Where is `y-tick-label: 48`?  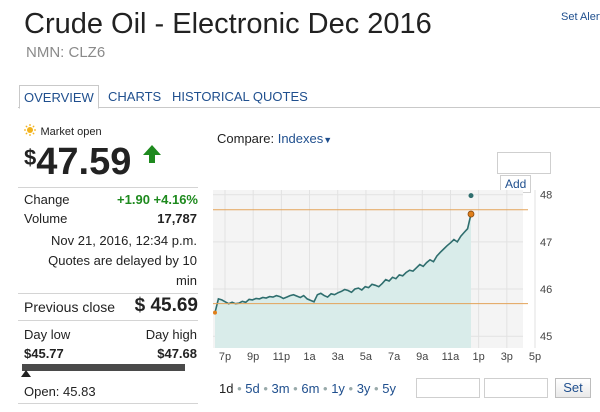 y-tick-label: 48 is located at coordinates (546, 196).